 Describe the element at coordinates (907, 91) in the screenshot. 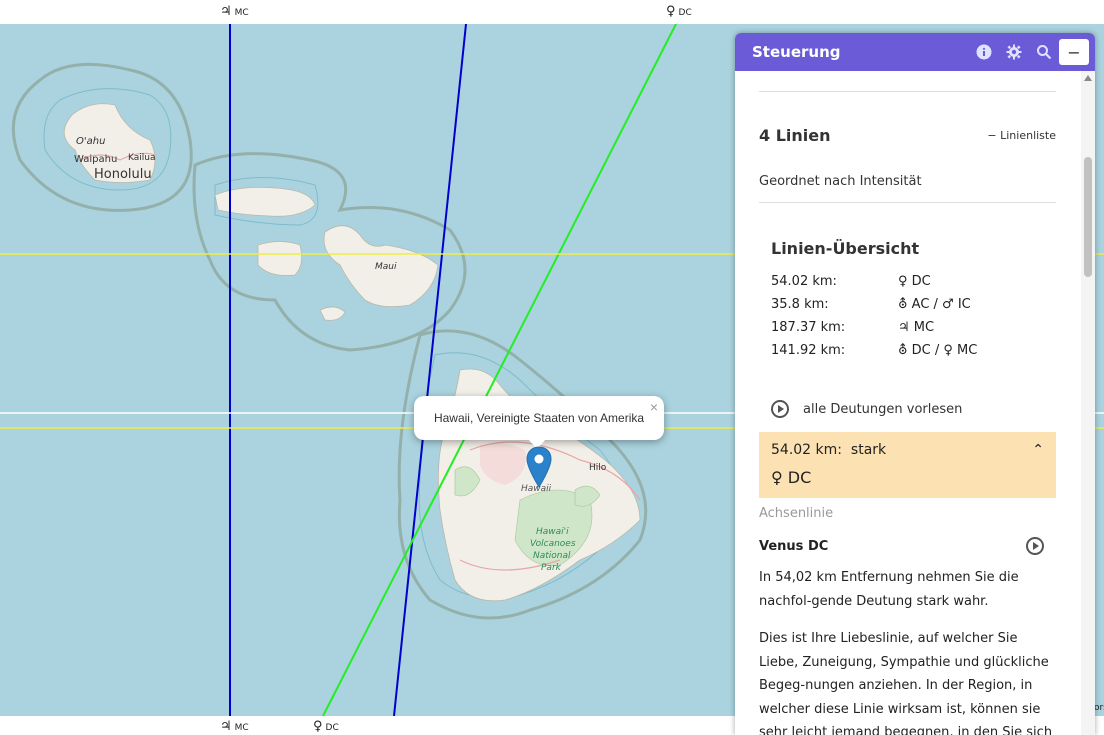

I see `divider-top` at that location.